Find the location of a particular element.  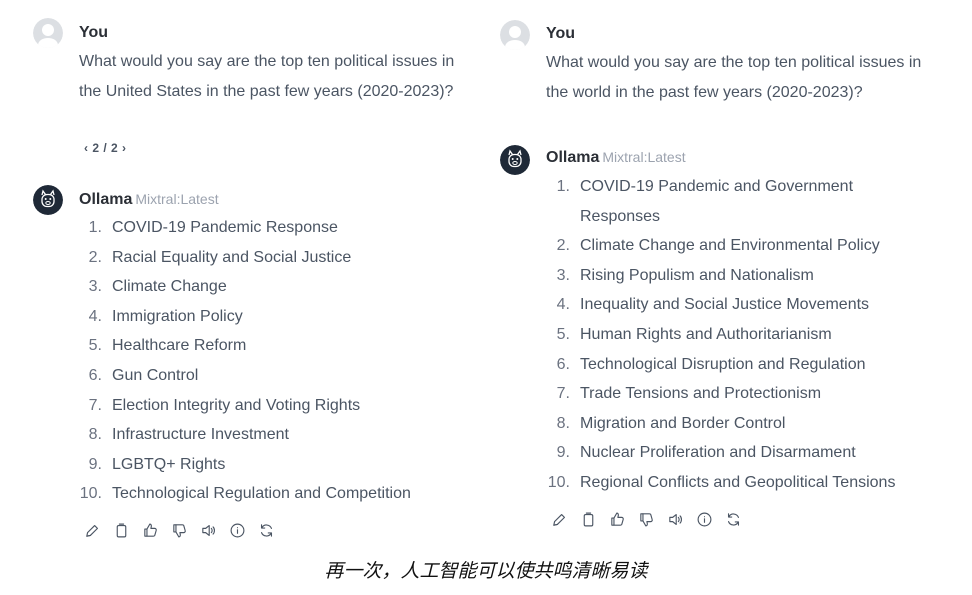

list-item: 6. Gun Control is located at coordinates (280, 376).